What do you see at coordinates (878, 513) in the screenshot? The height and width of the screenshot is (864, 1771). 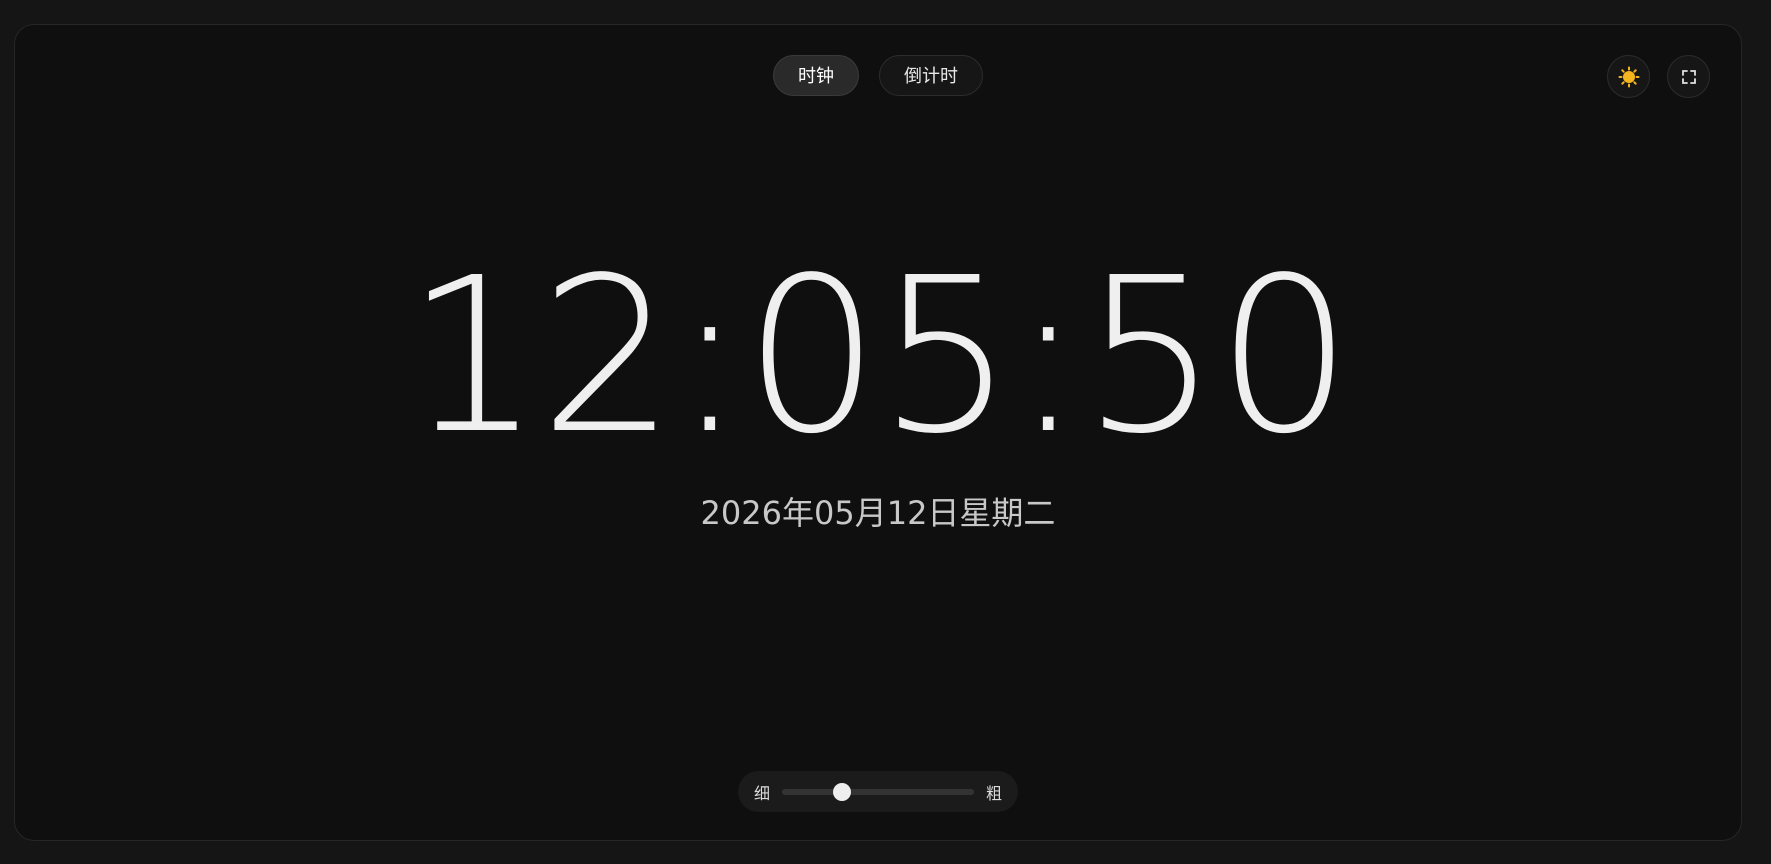 I see `clock-date: 2026年05月12日星期二` at bounding box center [878, 513].